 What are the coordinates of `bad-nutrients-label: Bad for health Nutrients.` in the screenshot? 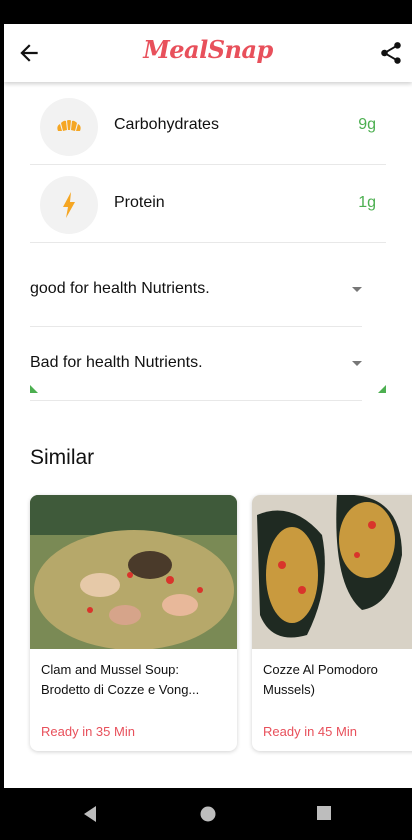 It's located at (116, 362).